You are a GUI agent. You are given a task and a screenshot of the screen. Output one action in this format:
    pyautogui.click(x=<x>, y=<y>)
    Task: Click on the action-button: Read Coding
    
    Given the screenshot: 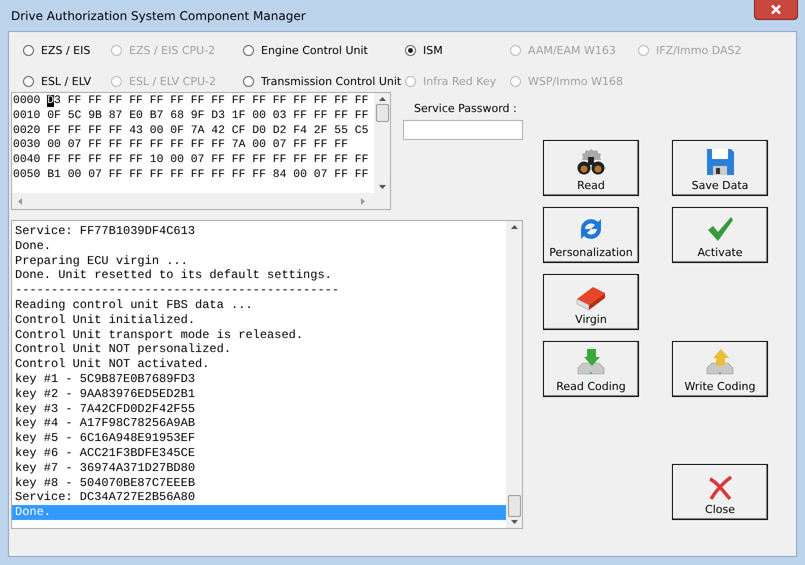 What is the action you would take?
    pyautogui.click(x=591, y=369)
    